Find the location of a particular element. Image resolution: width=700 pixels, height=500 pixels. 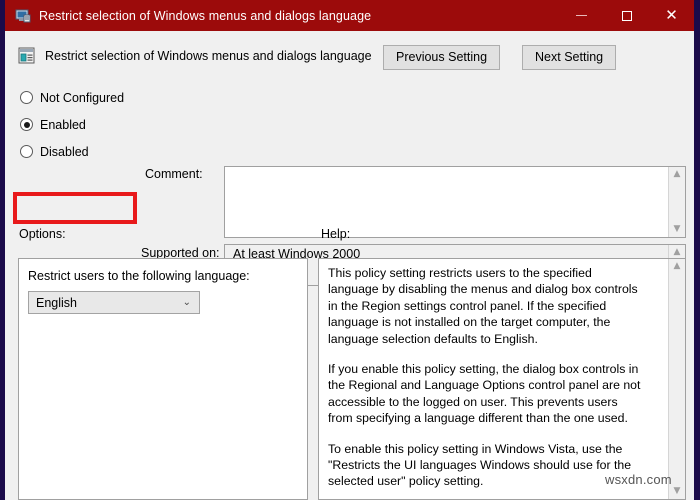

comment-value is located at coordinates (455, 169).